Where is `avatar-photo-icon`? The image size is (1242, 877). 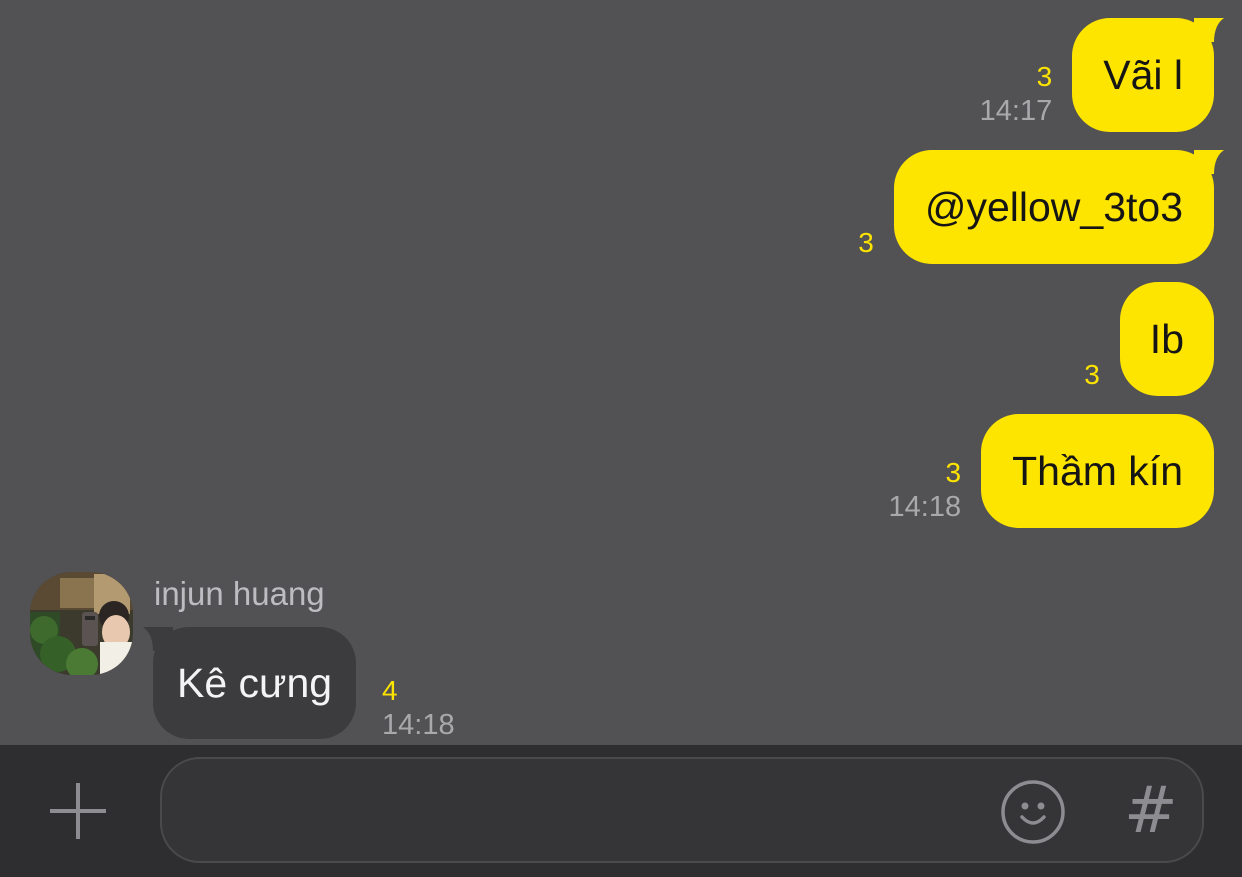
avatar-photo-icon is located at coordinates (81, 623).